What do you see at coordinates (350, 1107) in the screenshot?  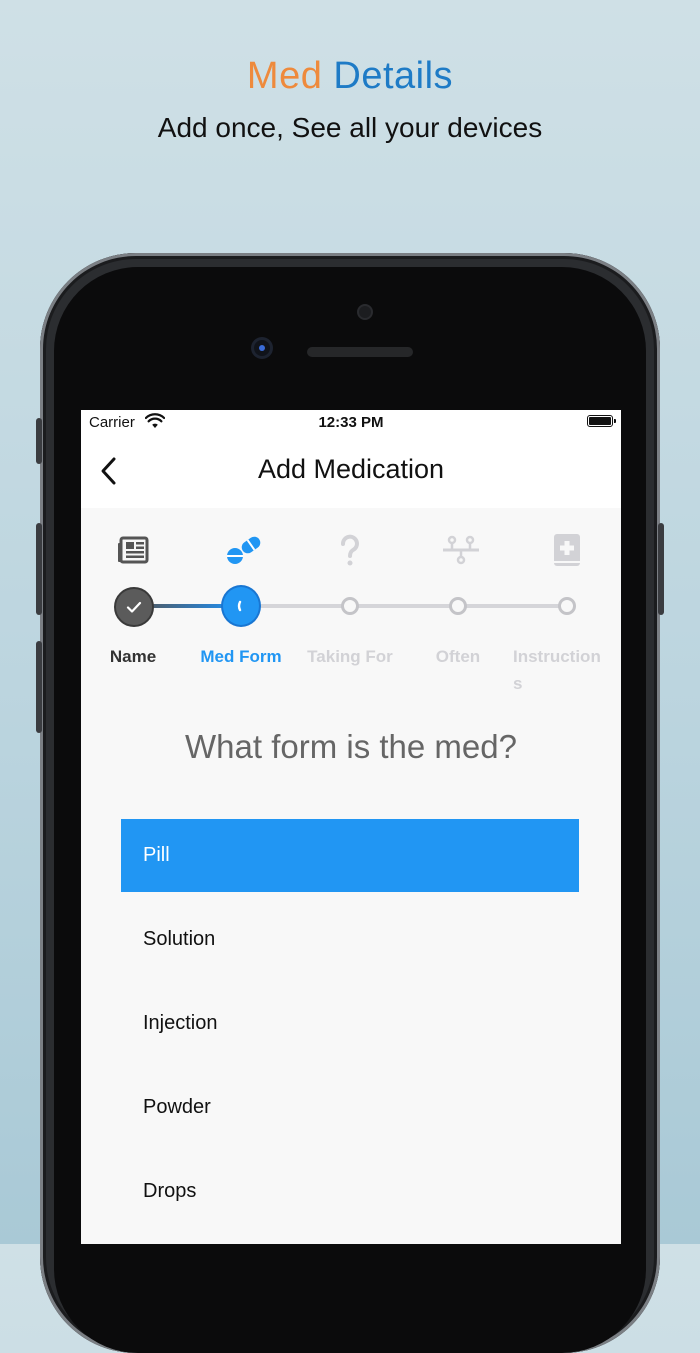 I see `option-powder: Powder` at bounding box center [350, 1107].